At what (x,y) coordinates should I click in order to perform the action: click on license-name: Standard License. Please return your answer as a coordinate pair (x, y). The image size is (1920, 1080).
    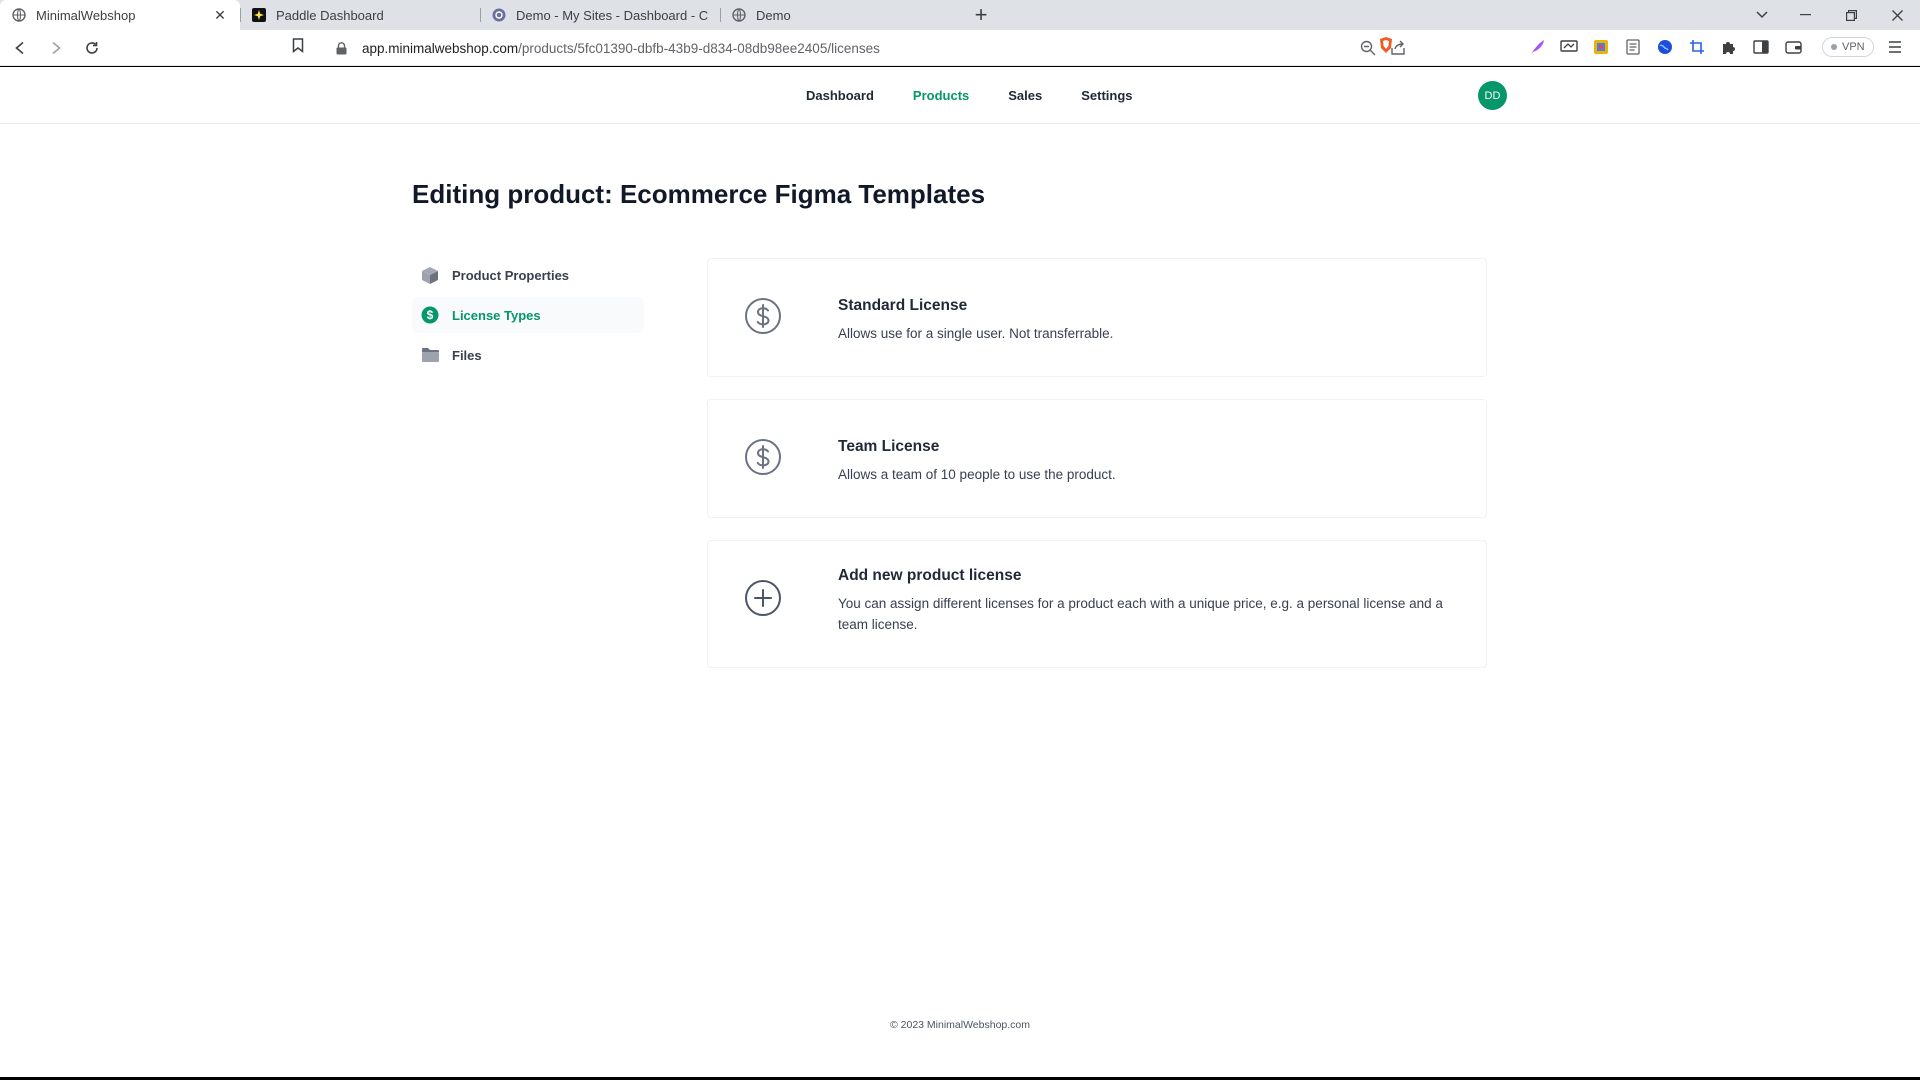
    Looking at the image, I should click on (903, 305).